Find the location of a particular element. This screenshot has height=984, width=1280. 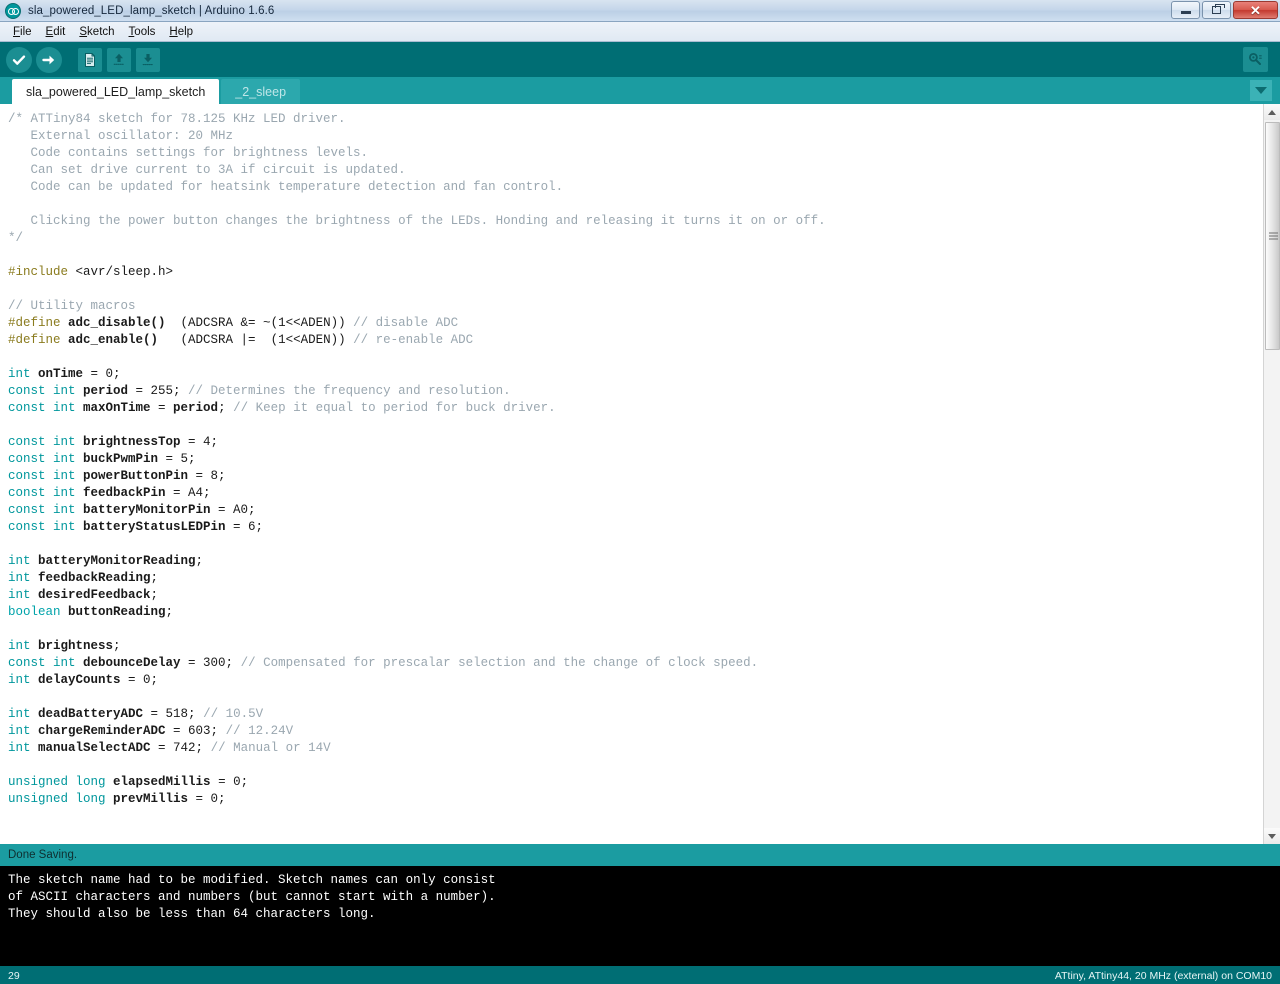

menu-help: Help is located at coordinates (181, 32).